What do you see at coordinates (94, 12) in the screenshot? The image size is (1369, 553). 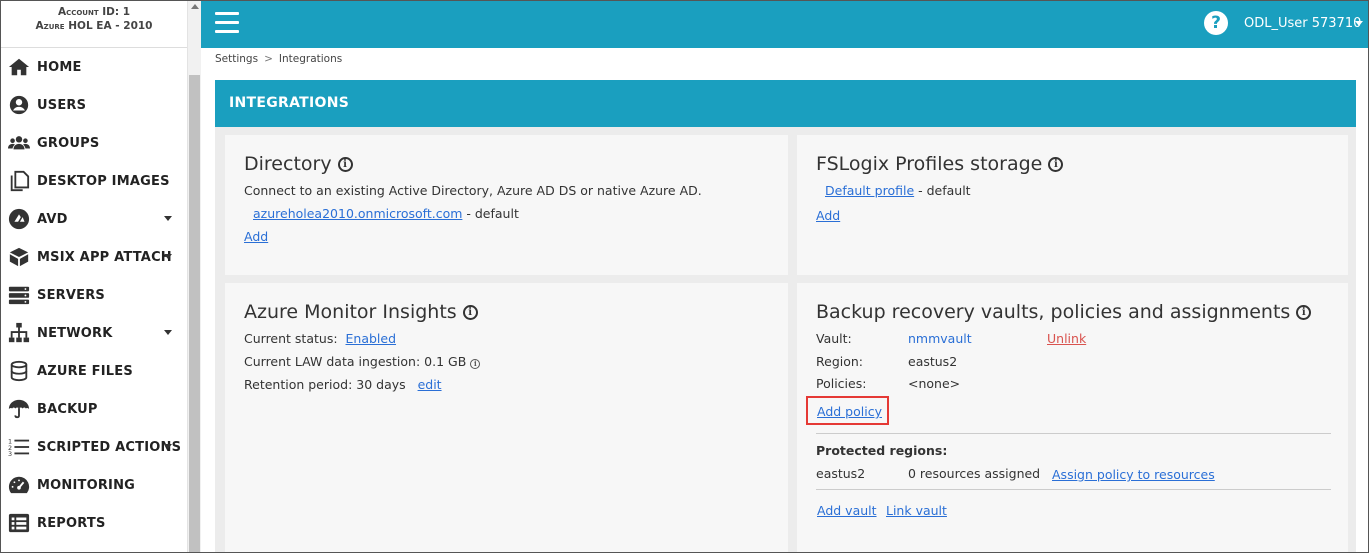 I see `account-id: Account ID: 1` at bounding box center [94, 12].